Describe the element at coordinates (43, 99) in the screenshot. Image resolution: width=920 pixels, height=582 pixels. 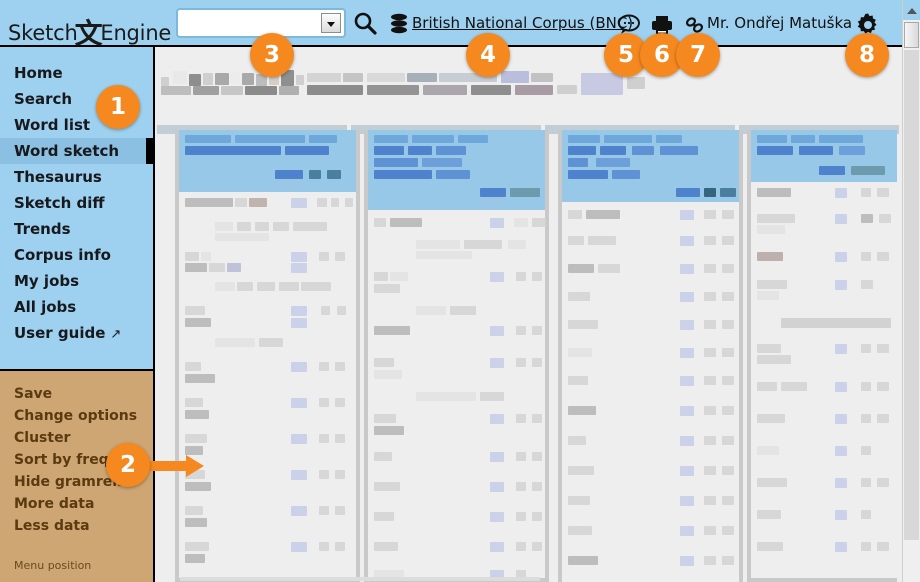
I see `sidebar-item-label: Search` at that location.